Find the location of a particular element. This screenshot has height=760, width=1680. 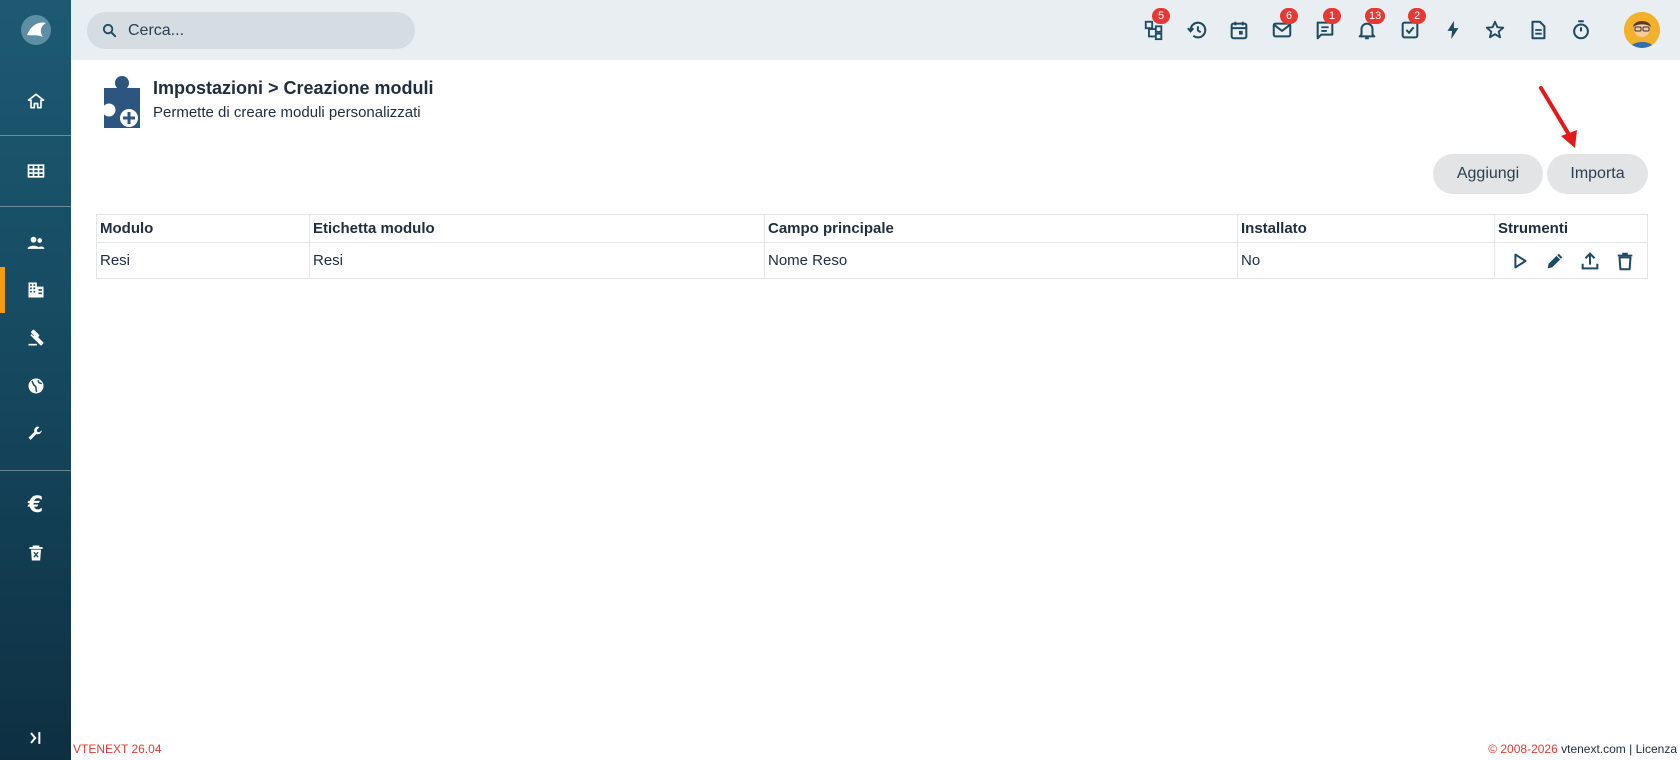

sidebar-item-web is located at coordinates (35, 386).